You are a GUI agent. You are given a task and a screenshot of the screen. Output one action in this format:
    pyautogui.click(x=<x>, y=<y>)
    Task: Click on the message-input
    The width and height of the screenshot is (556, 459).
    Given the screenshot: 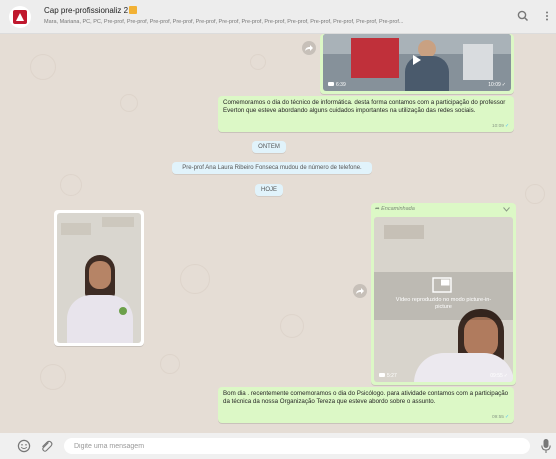 What is the action you would take?
    pyautogui.click(x=297, y=446)
    